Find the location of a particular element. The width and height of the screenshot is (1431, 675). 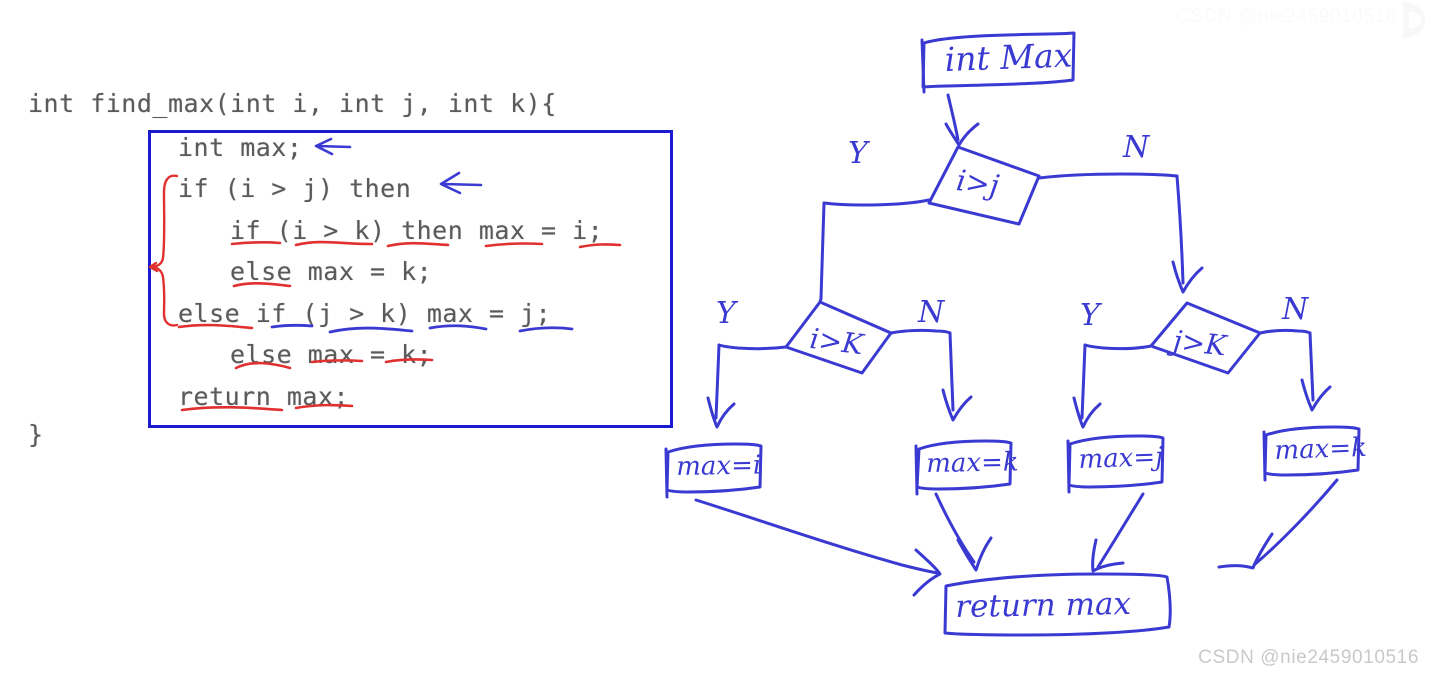

edge-d3-yes is located at coordinates (1112, 386).